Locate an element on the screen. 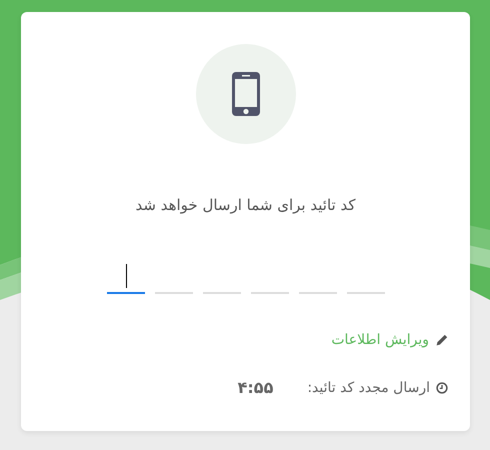  message-text: کد تائید برای شما ارسال خواهد شد is located at coordinates (246, 205).